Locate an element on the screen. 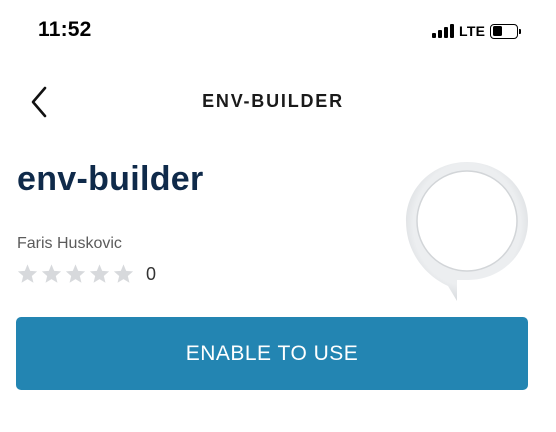 The image size is (556, 432). cellular-signal-icon is located at coordinates (443, 31).